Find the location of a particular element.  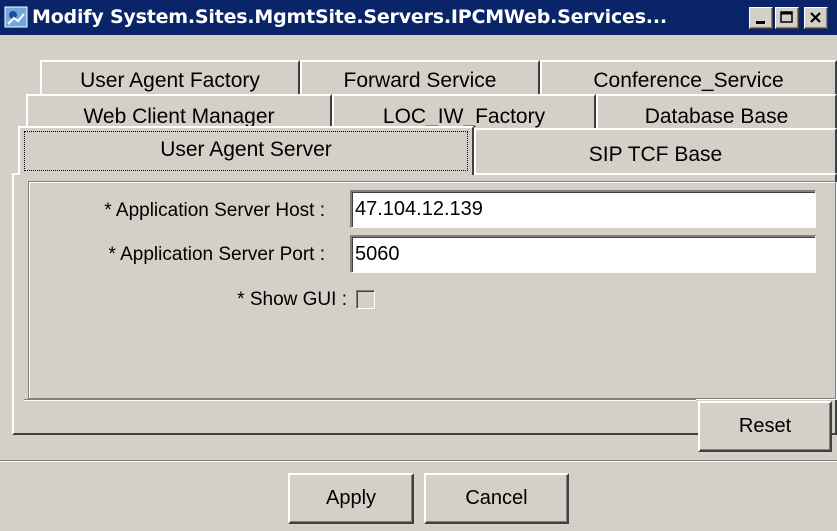

host-input: 47.104.12.139 is located at coordinates (583, 209).